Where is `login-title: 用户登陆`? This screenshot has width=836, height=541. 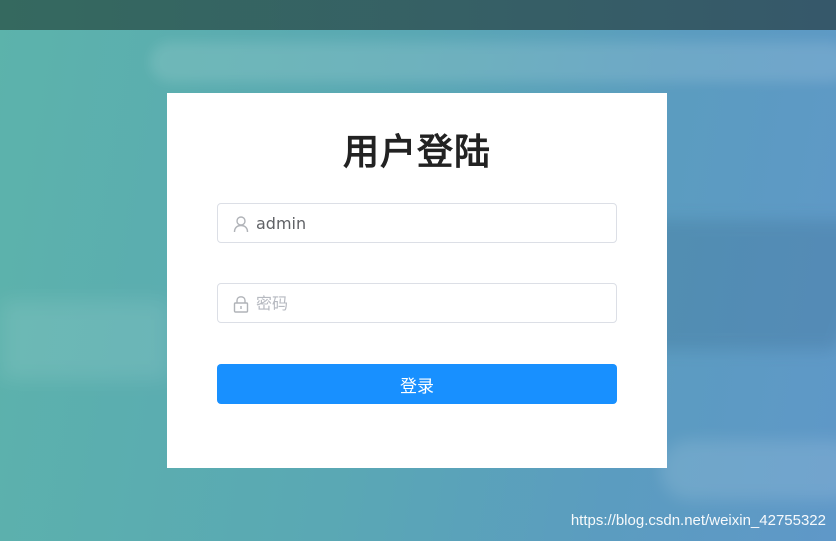 login-title: 用户登陆 is located at coordinates (416, 152).